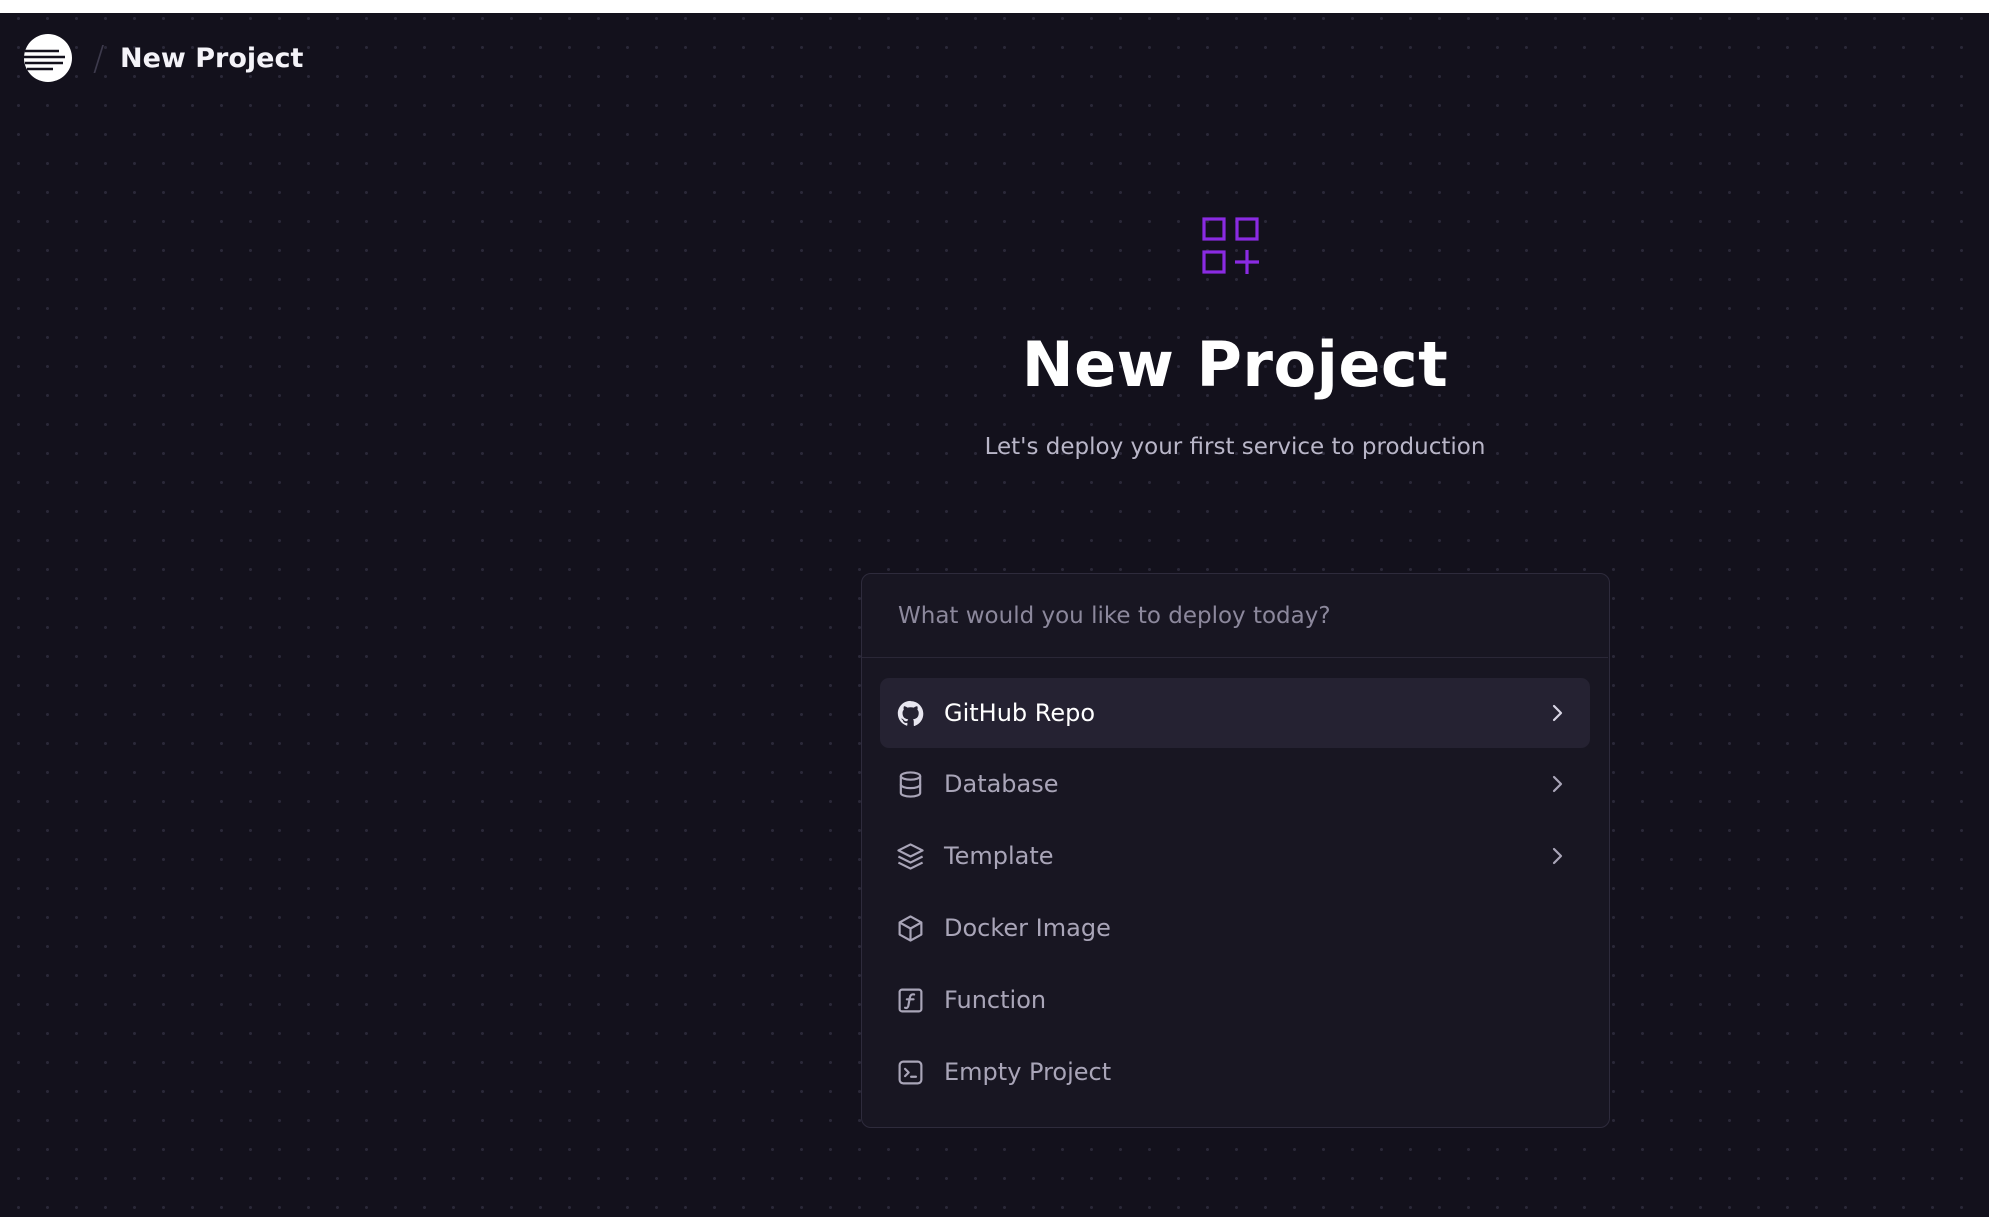  What do you see at coordinates (910, 713) in the screenshot?
I see `github-icon` at bounding box center [910, 713].